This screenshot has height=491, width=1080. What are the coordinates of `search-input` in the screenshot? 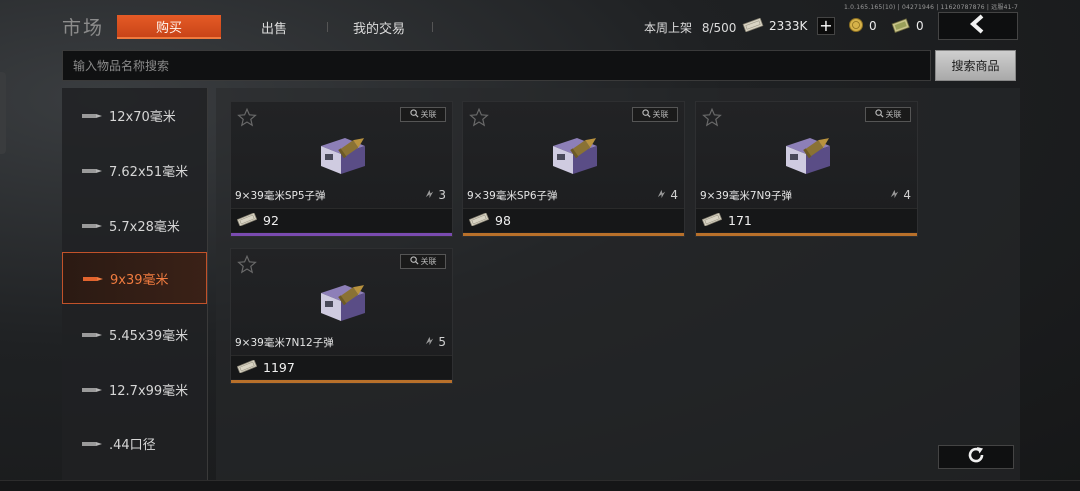 It's located at (496, 65).